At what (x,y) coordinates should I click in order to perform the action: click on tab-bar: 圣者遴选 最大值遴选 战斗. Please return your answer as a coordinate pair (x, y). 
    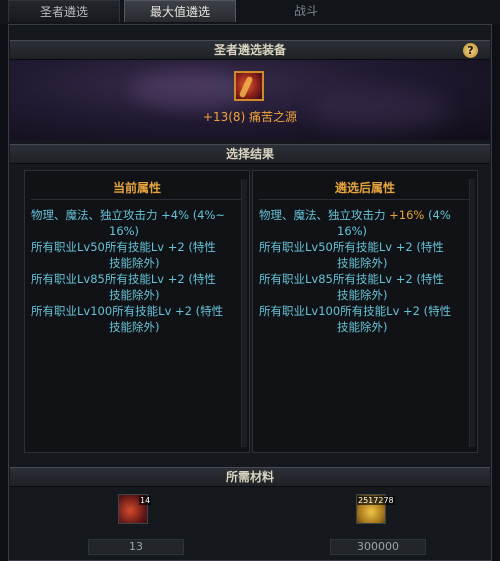
    Looking at the image, I should click on (250, 12).